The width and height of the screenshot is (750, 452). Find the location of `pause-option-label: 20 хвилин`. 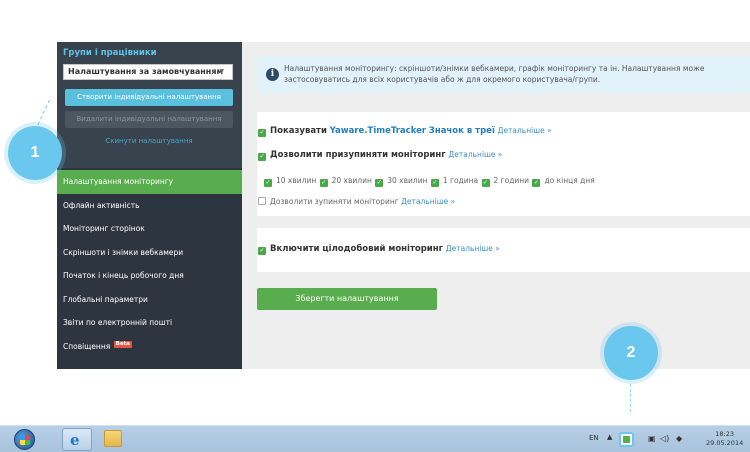

pause-option-label: 20 хвилин is located at coordinates (351, 180).